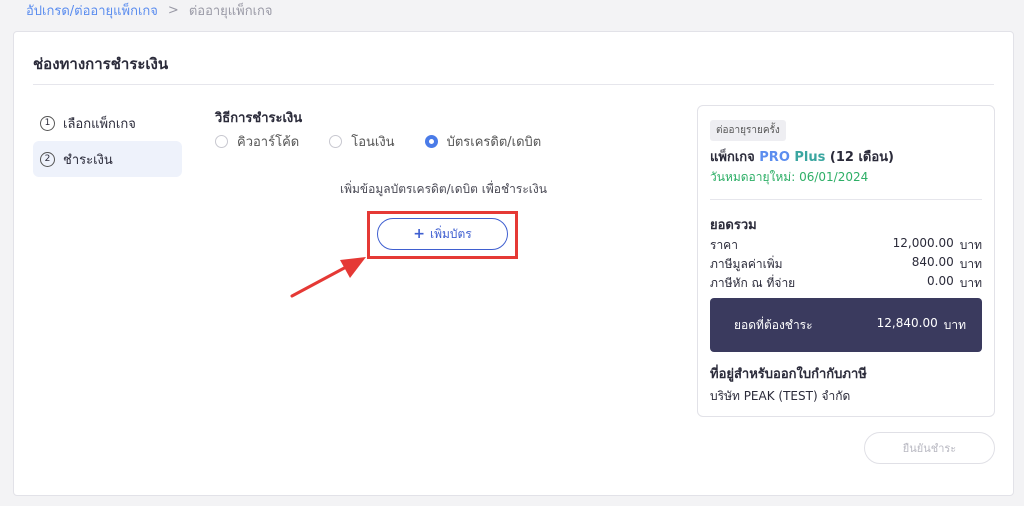 This screenshot has width=1024, height=506. I want to click on radio-card, so click(431, 141).